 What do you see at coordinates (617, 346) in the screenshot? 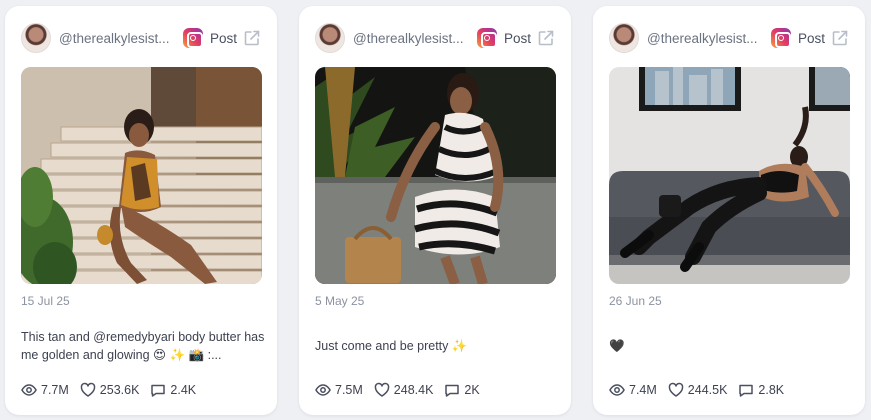
I see `post-caption: 🖤` at bounding box center [617, 346].